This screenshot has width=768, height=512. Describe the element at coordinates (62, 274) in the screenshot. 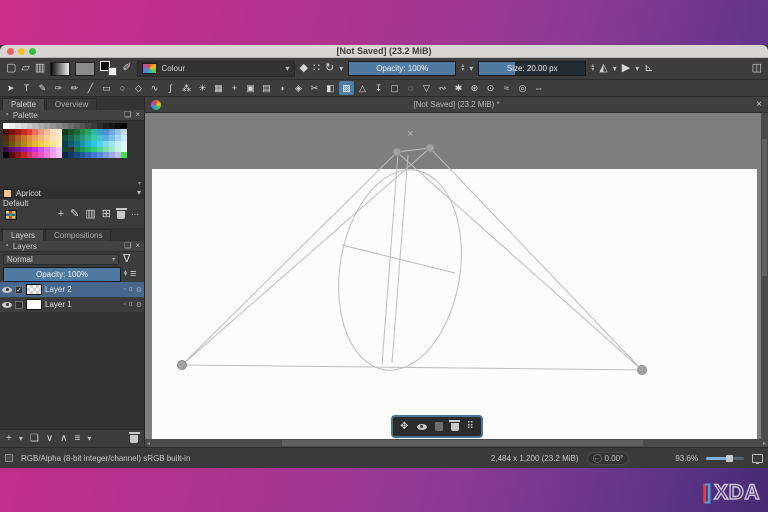

I see `layer-opacity-slider: Opacity: 100%` at that location.